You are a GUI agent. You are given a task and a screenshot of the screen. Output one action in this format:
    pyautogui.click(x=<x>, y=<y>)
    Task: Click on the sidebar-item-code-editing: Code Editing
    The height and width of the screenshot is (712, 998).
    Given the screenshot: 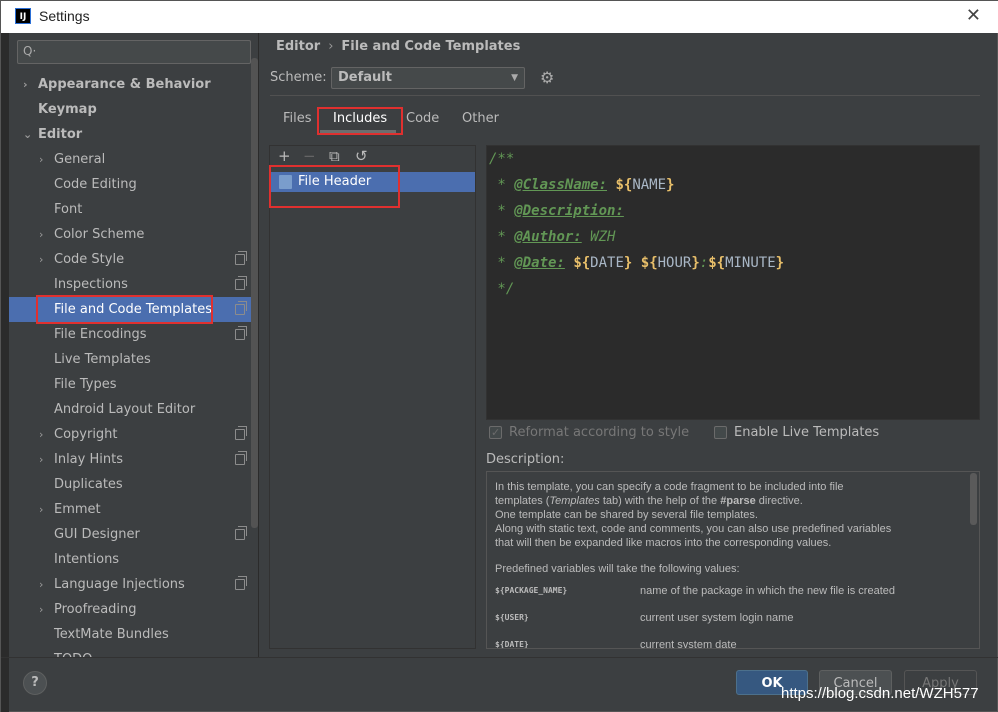 What is the action you would take?
    pyautogui.click(x=133, y=184)
    